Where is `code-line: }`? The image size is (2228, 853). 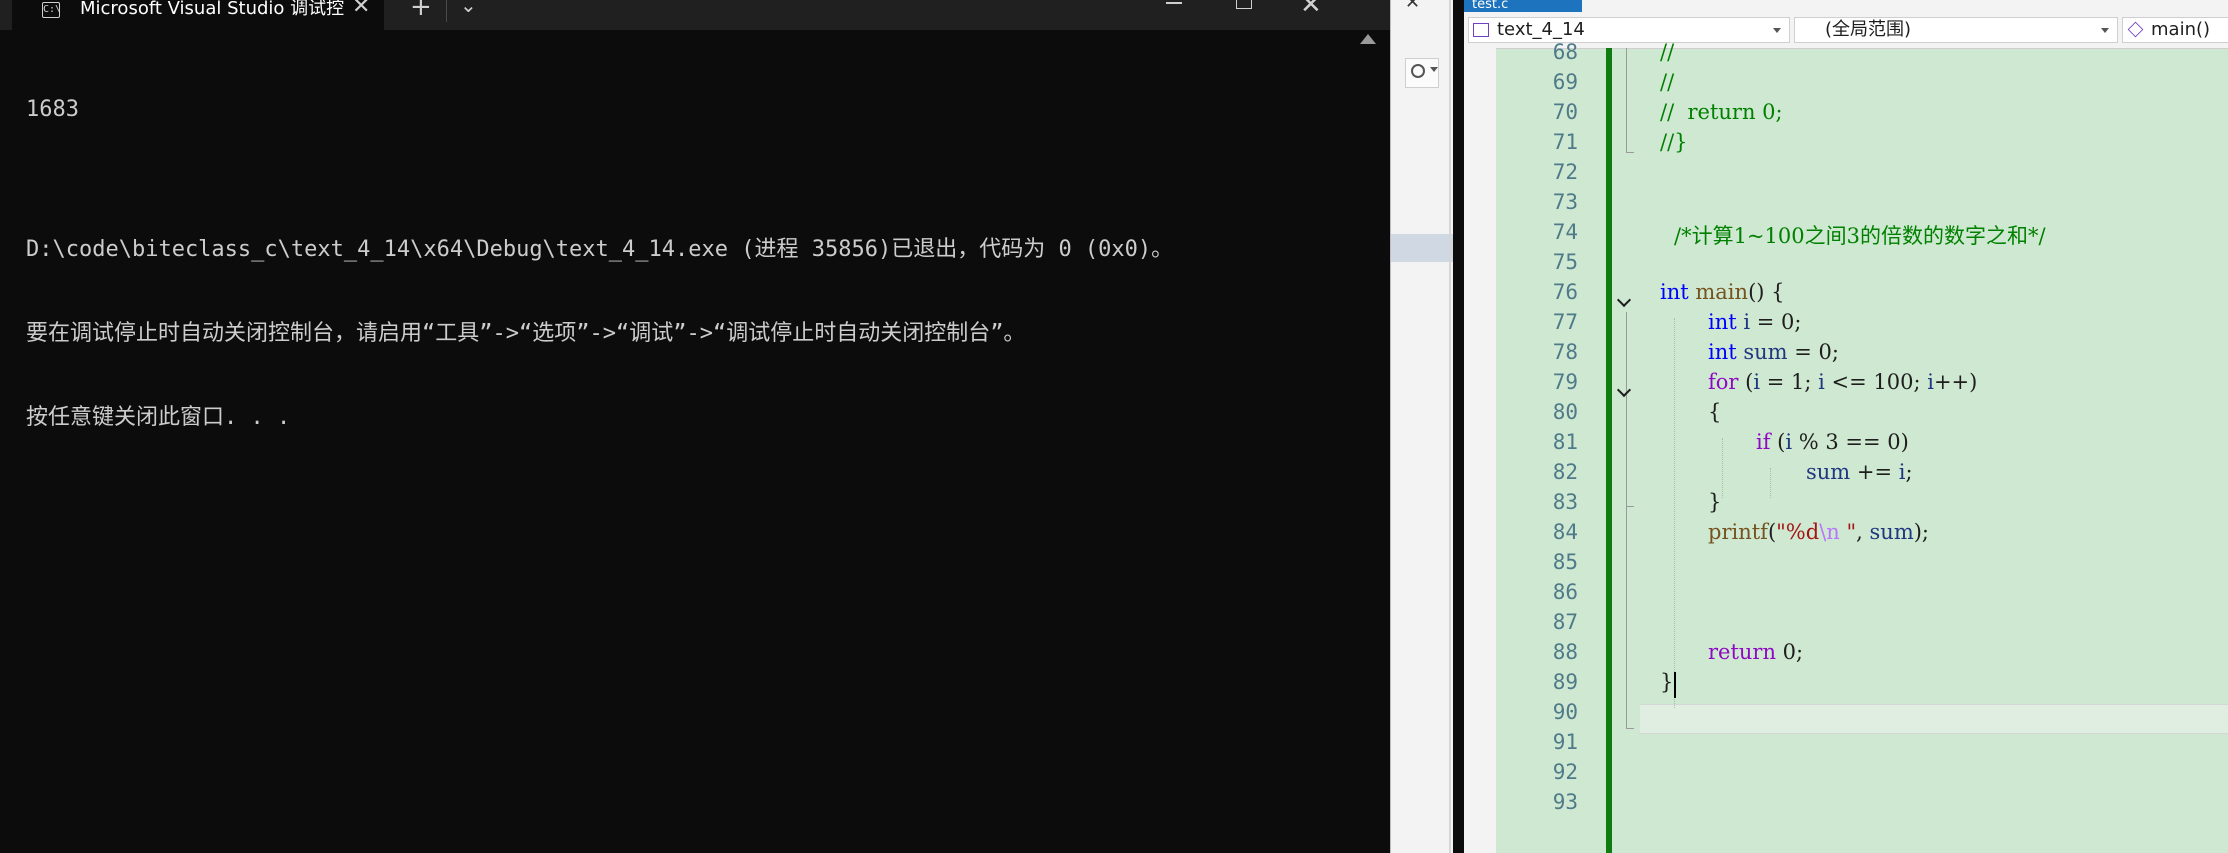 code-line: } is located at coordinates (1715, 502).